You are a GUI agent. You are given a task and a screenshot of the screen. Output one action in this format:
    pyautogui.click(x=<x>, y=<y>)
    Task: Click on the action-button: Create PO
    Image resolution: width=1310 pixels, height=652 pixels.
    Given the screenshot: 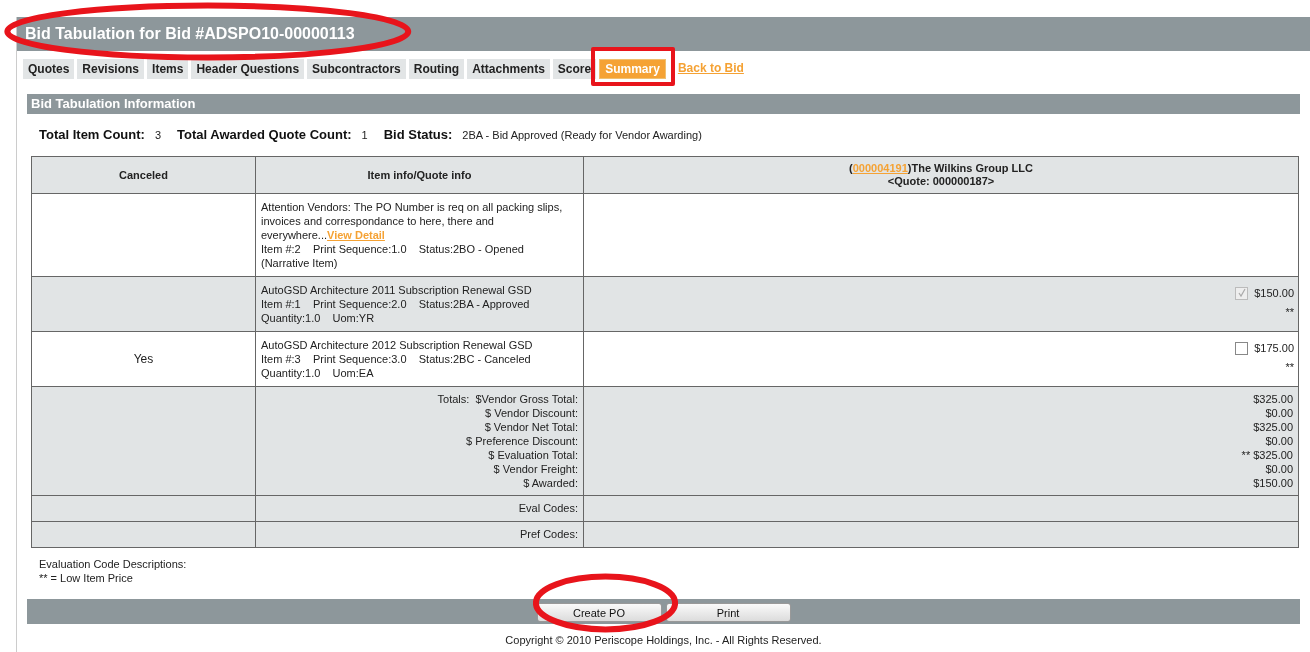 What is the action you would take?
    pyautogui.click(x=599, y=613)
    